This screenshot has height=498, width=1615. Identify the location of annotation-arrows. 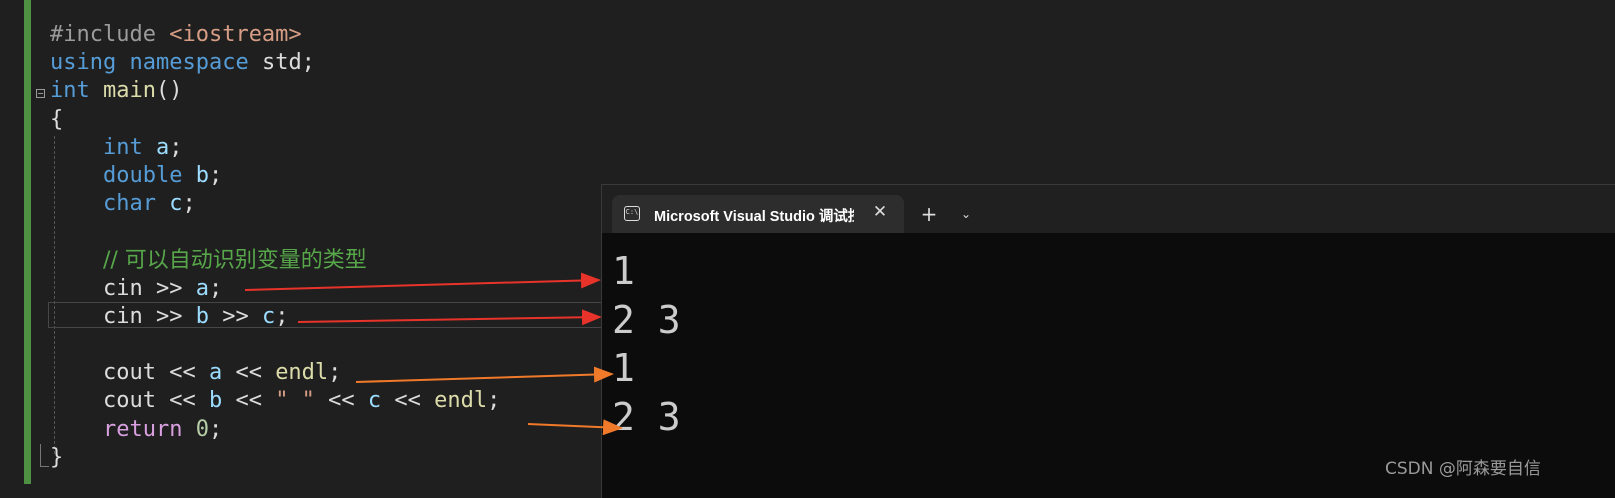
(433, 354).